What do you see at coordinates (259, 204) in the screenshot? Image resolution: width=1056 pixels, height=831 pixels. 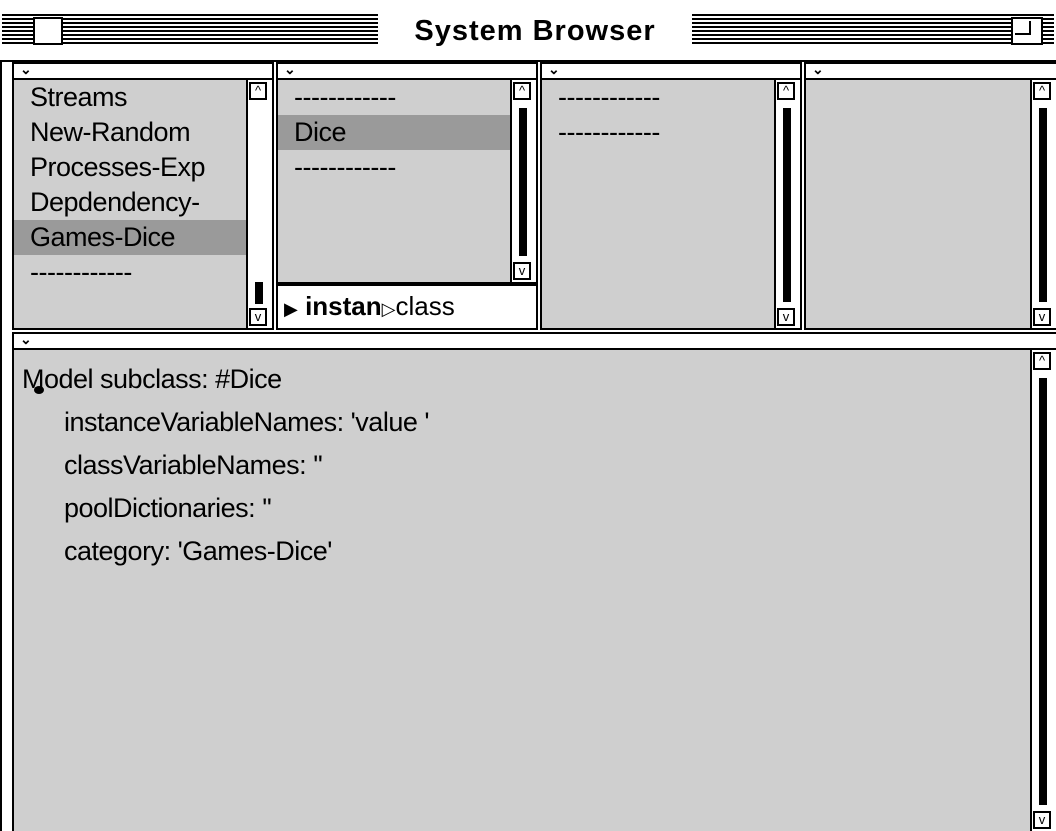 I see `categories-scrollbar: ^ v` at bounding box center [259, 204].